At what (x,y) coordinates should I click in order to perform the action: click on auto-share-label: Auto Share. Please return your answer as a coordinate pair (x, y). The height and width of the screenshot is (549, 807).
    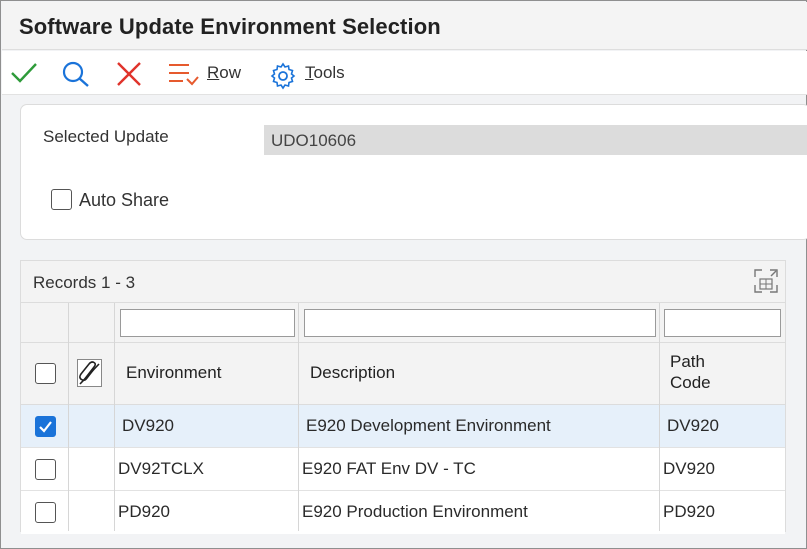
    Looking at the image, I should click on (124, 200).